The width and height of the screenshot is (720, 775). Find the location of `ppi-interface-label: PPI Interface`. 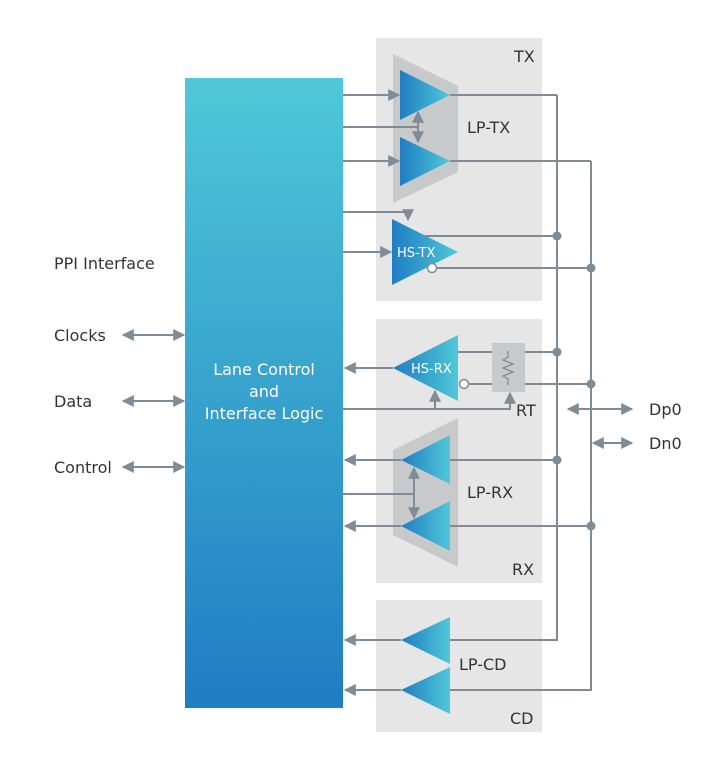

ppi-interface-label: PPI Interface is located at coordinates (104, 263).